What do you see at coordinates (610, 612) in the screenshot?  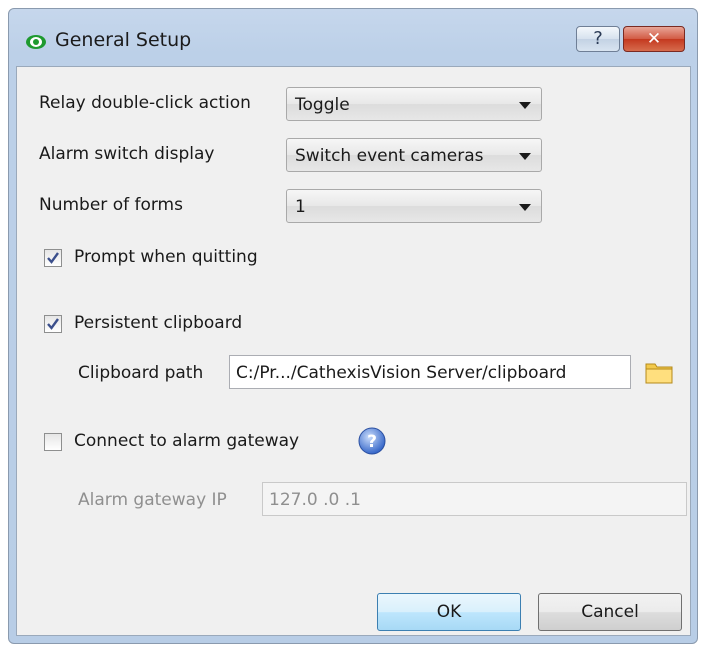 I see `cancel-button: Cancel` at bounding box center [610, 612].